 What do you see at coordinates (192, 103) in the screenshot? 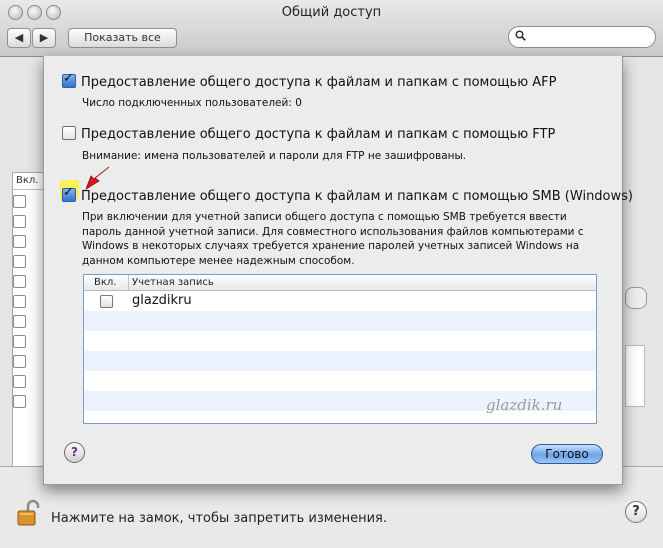
I see `afp-users-count: Число подключенных пользователей: 0` at bounding box center [192, 103].